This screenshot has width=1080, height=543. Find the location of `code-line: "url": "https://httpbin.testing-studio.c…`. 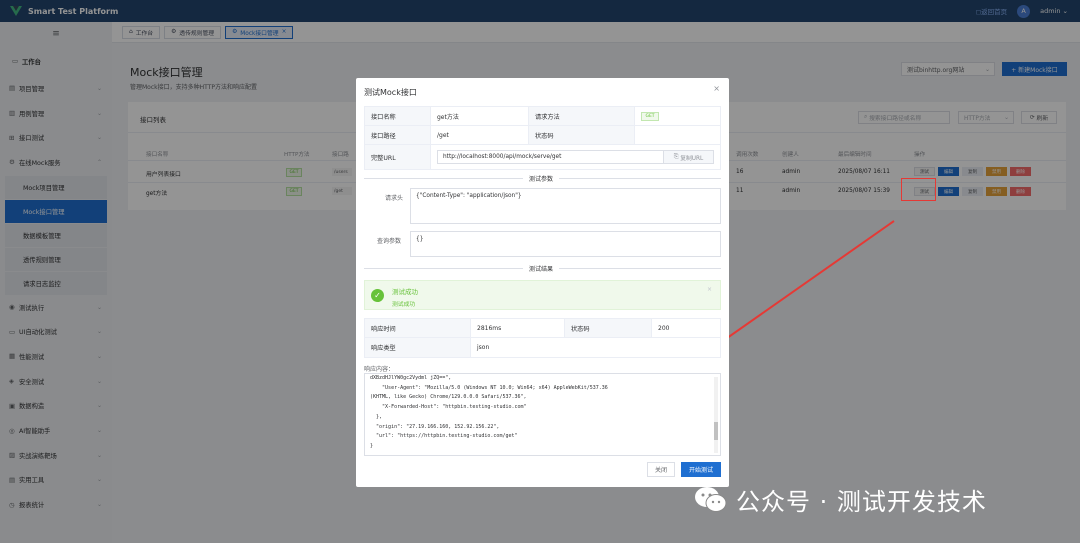

code-line: "url": "https://httpbin.testing-studio.c… is located at coordinates (444, 436).